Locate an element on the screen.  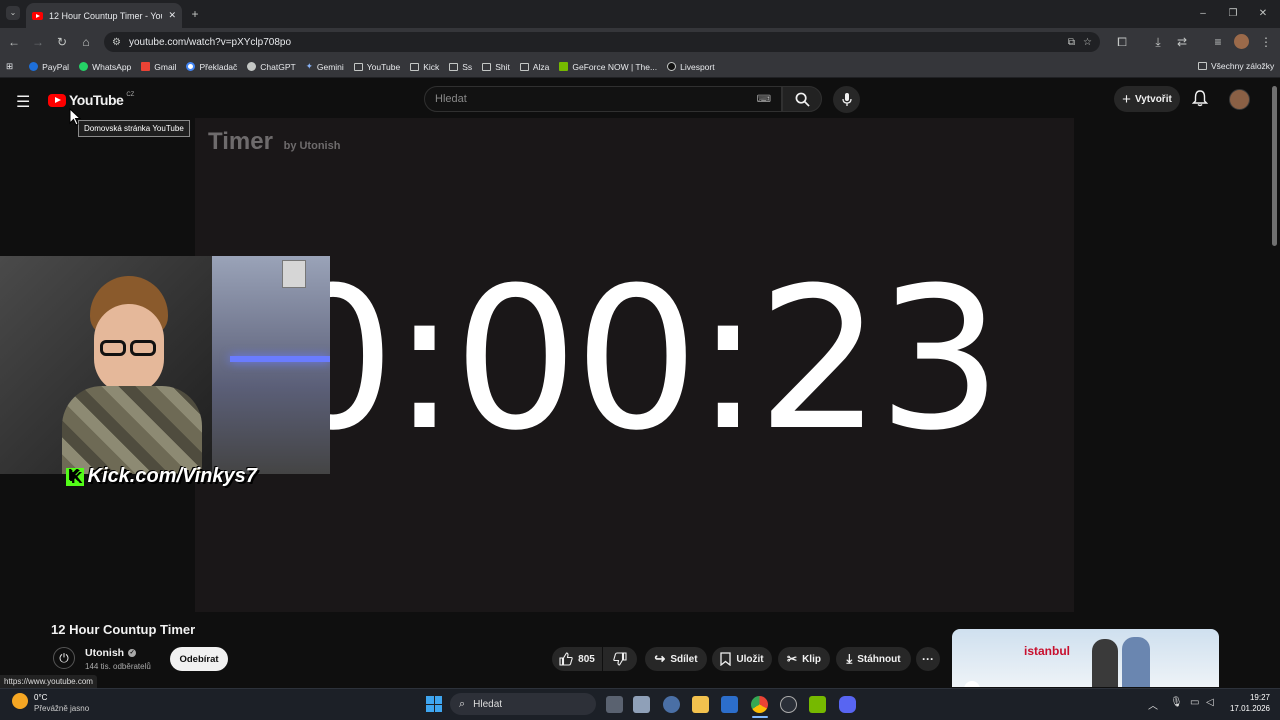
notifications-bell-icon is located at coordinates (1200, 100).